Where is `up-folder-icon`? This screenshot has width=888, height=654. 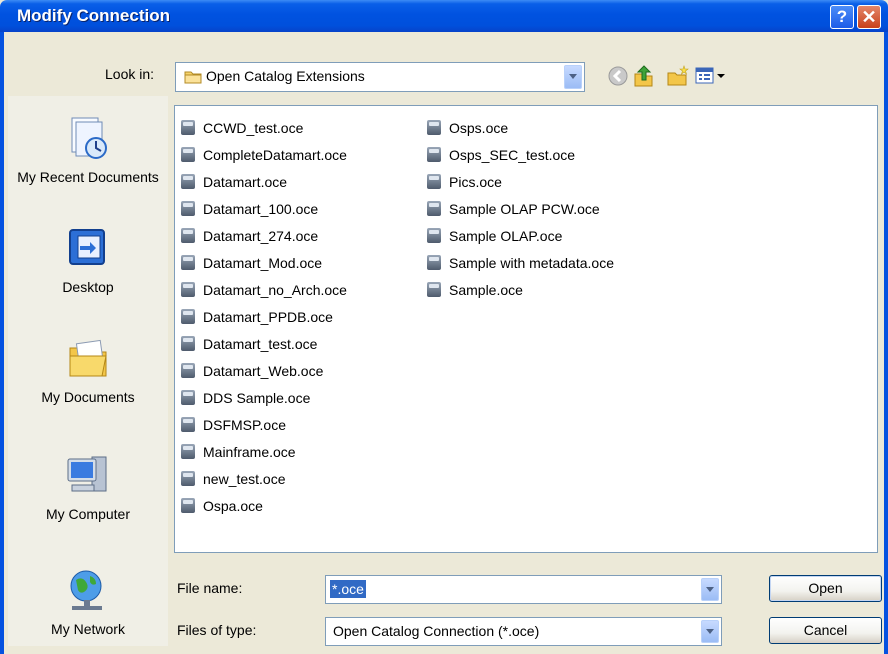 up-folder-icon is located at coordinates (644, 76).